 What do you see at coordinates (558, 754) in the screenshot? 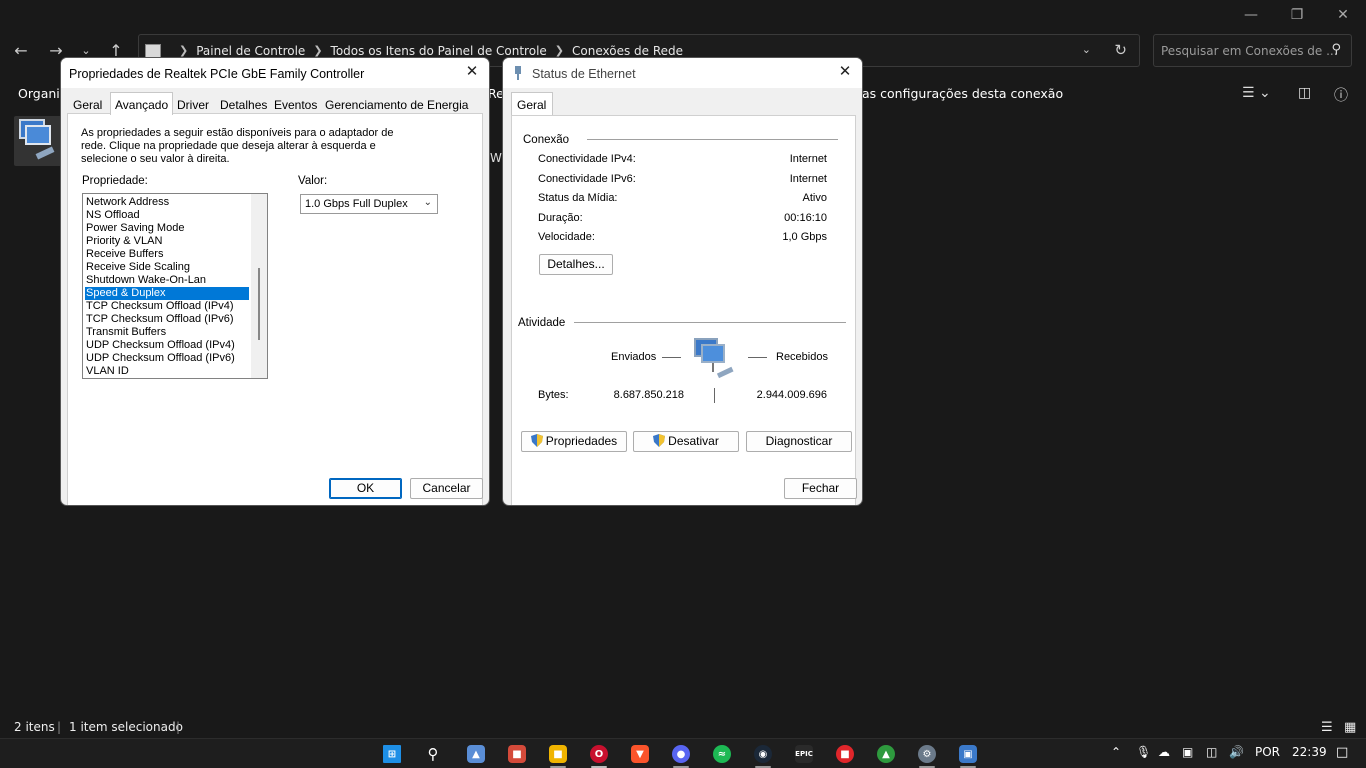
I see `file-explorer-icon: ■` at bounding box center [558, 754].